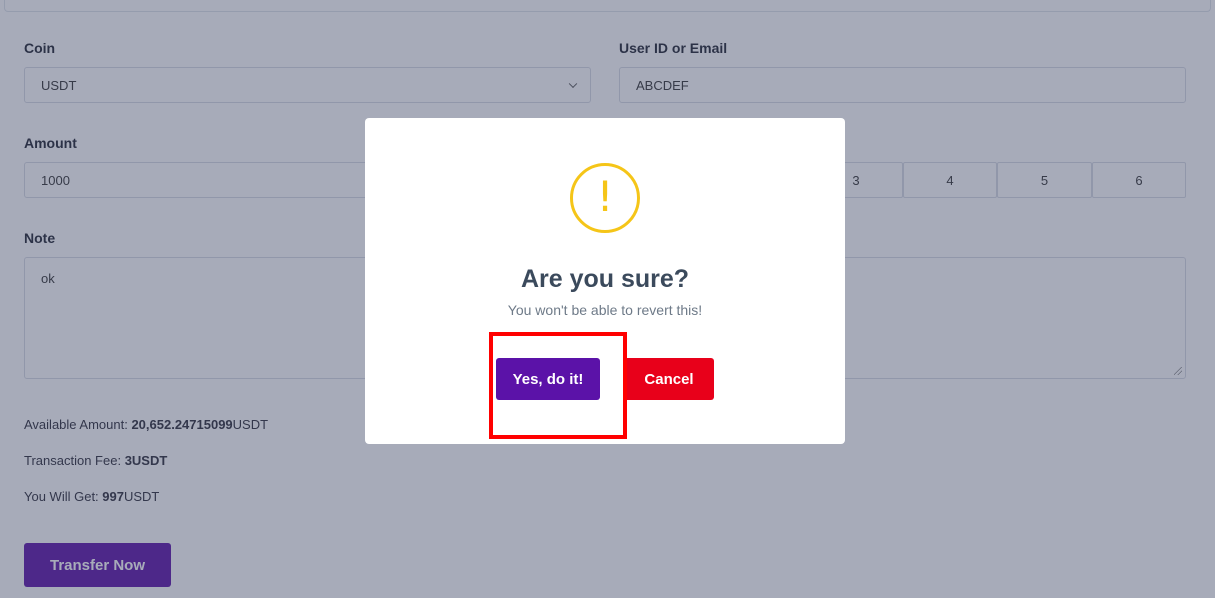 This screenshot has height=598, width=1215. I want to click on dialog-title: Are you sure?, so click(605, 279).